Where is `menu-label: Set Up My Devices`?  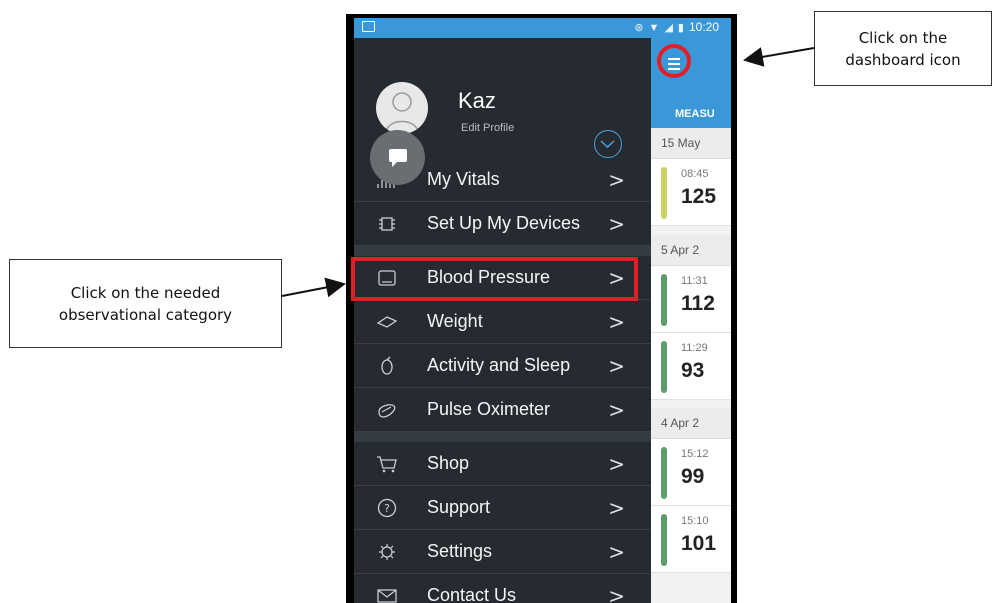 menu-label: Set Up My Devices is located at coordinates (504, 223).